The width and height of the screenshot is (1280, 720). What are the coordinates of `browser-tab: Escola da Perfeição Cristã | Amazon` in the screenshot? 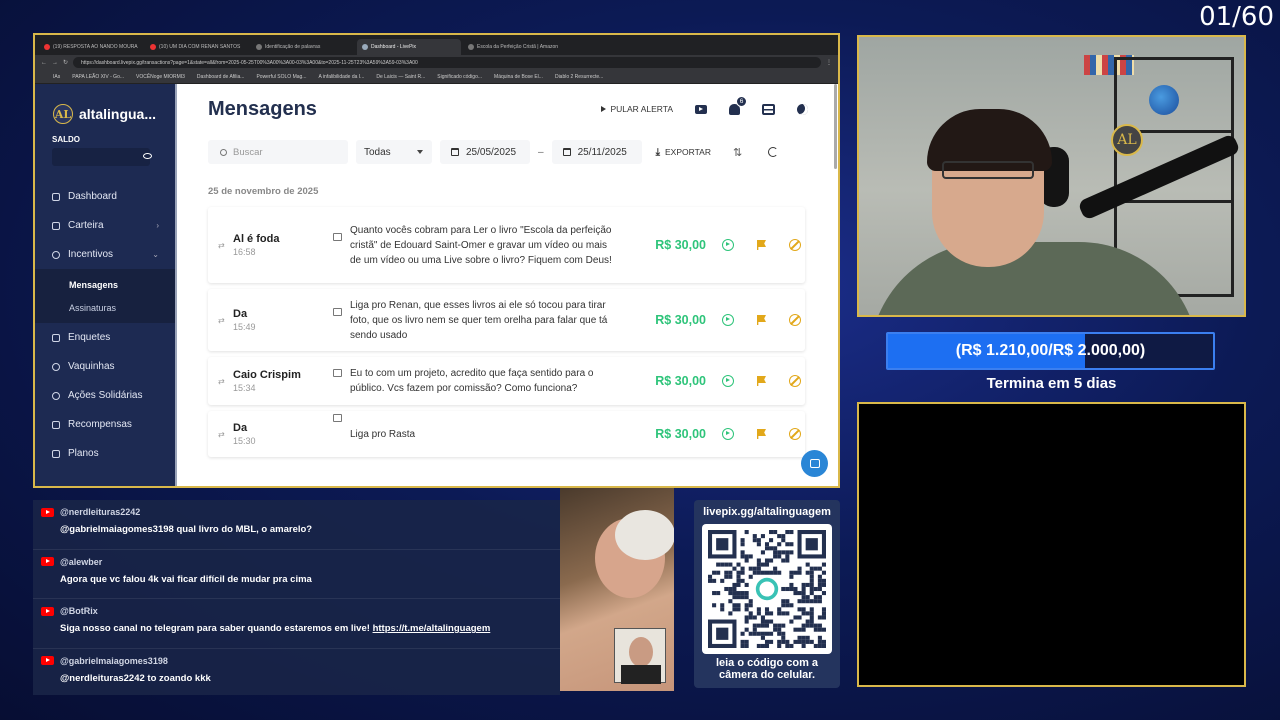 It's located at (515, 47).